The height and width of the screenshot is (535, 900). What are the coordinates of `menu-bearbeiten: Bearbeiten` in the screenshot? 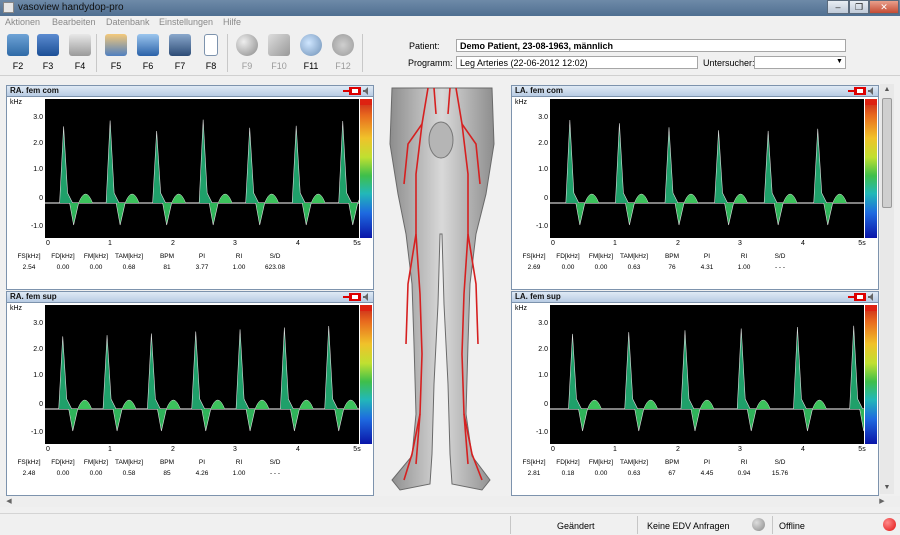 It's located at (74, 22).